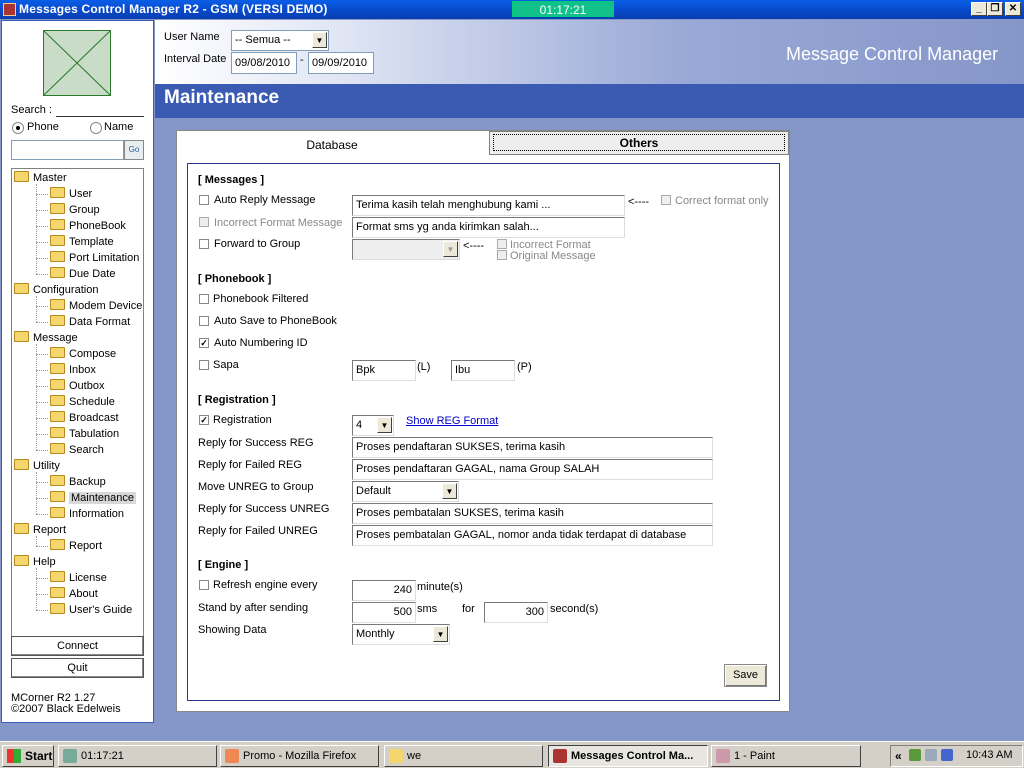 Image resolution: width=1024 pixels, height=768 pixels. What do you see at coordinates (341, 63) in the screenshot?
I see `date-to-input: 09/09/2010` at bounding box center [341, 63].